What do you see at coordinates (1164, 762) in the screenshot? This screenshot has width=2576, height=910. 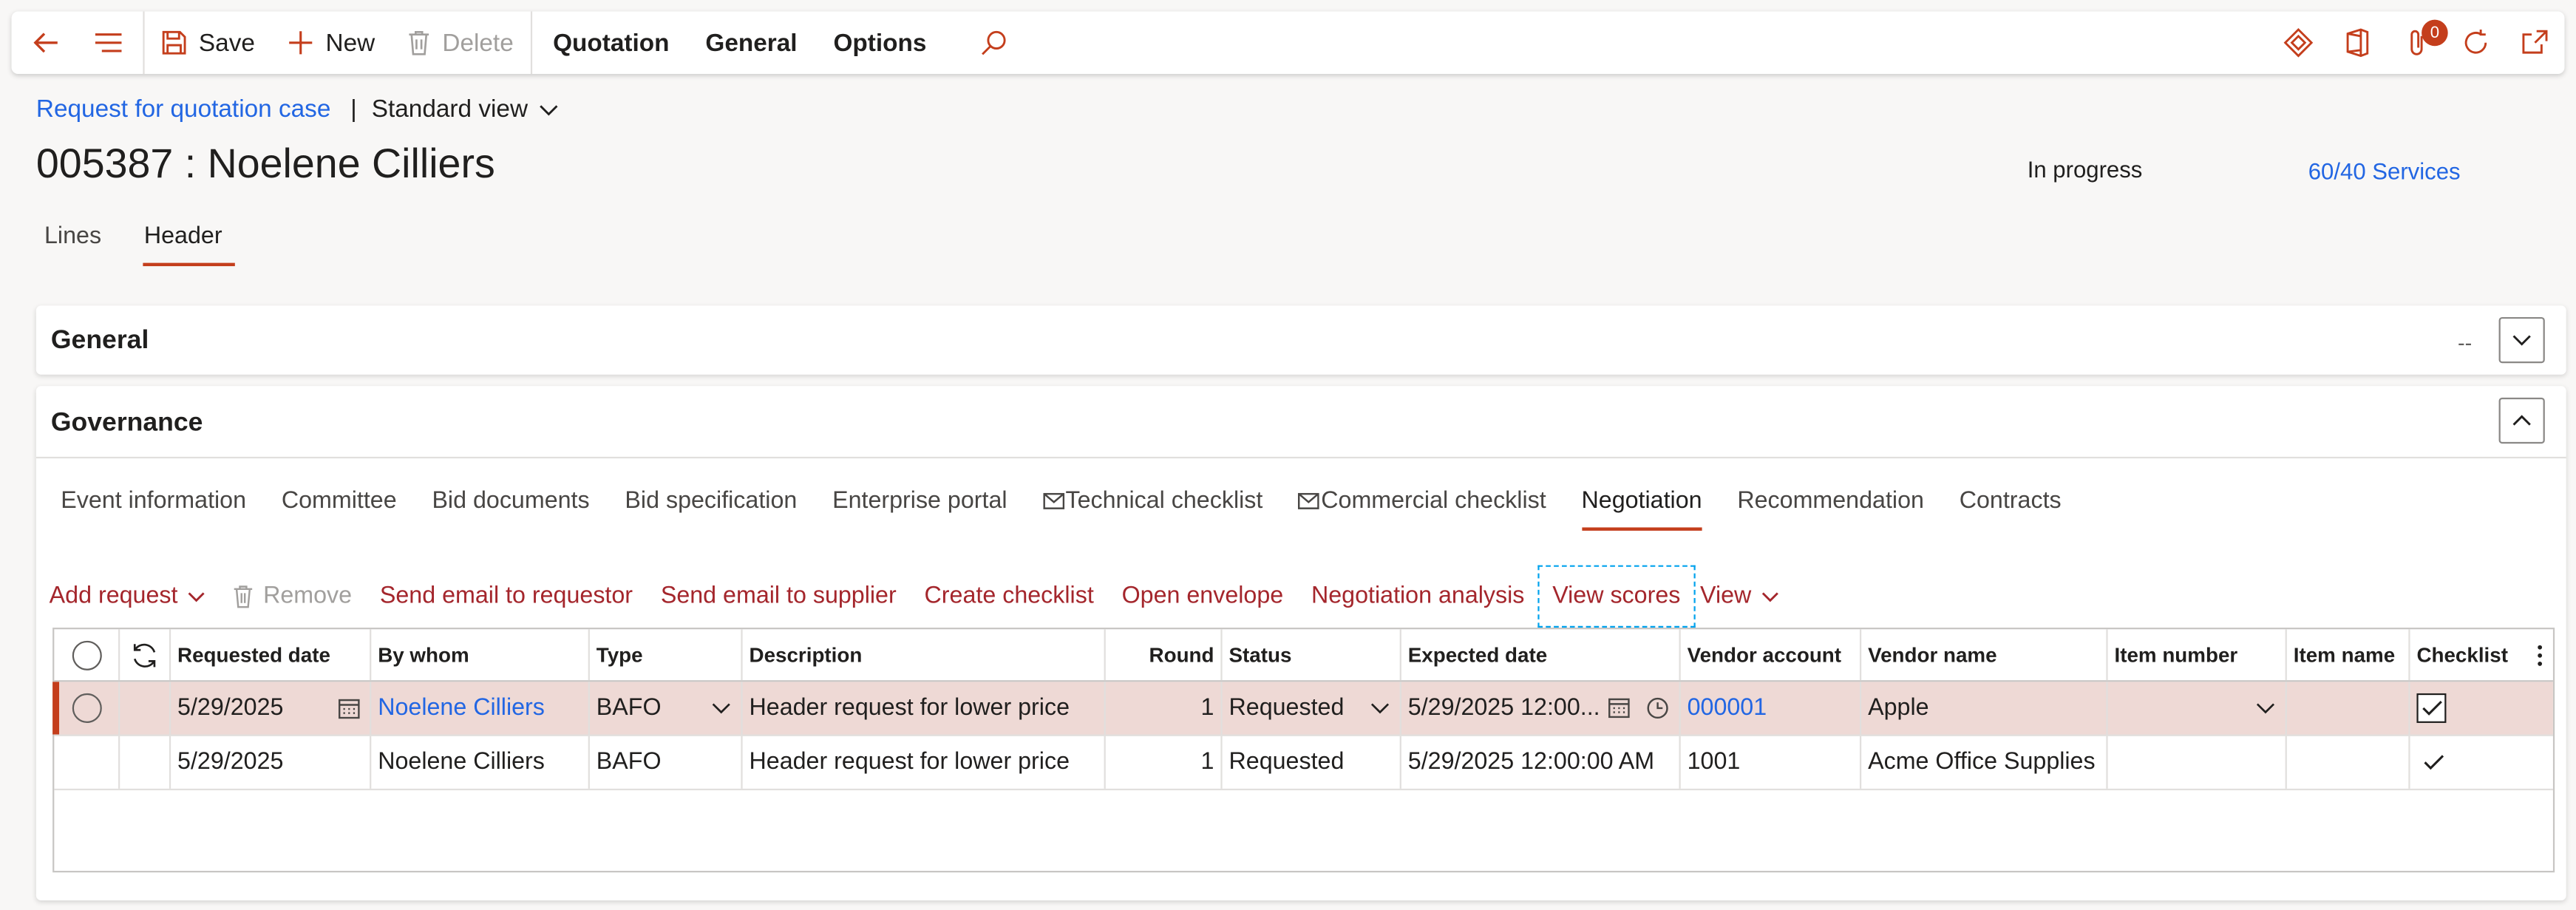 I see `round-cell: 1` at bounding box center [1164, 762].